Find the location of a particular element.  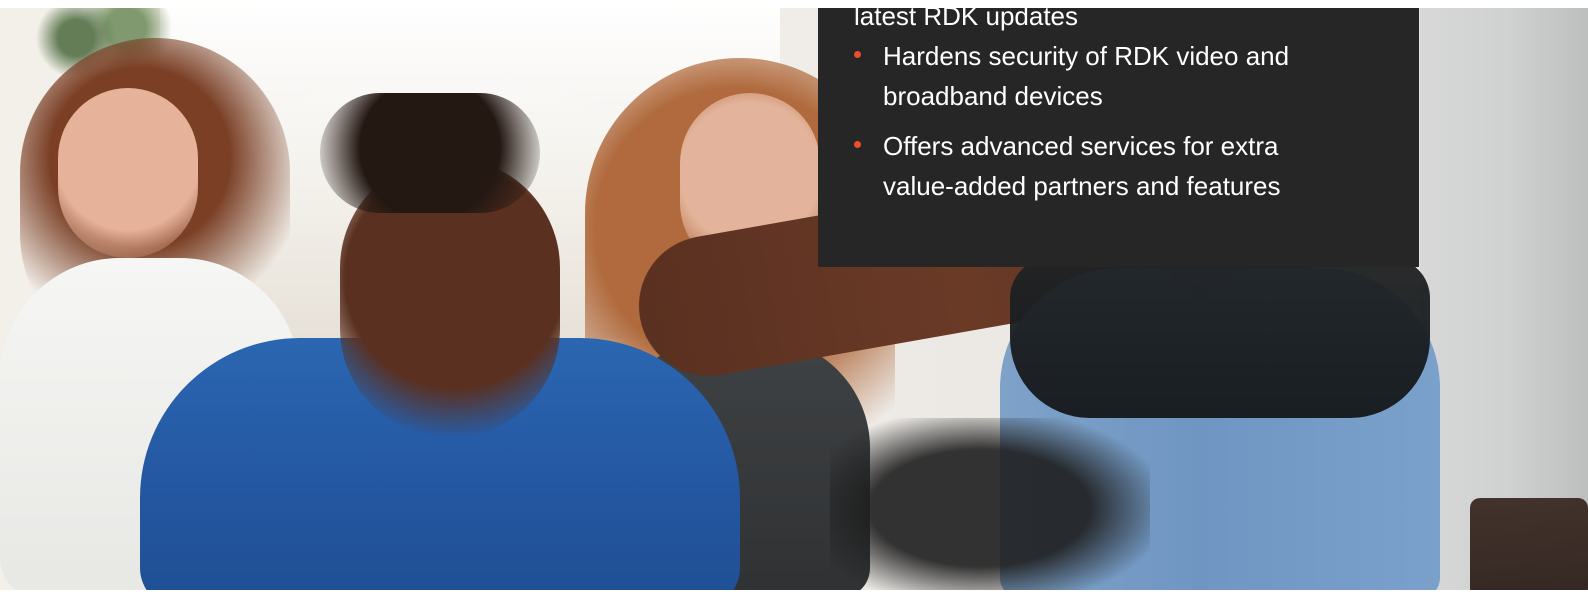

person-center-hair is located at coordinates (430, 153).